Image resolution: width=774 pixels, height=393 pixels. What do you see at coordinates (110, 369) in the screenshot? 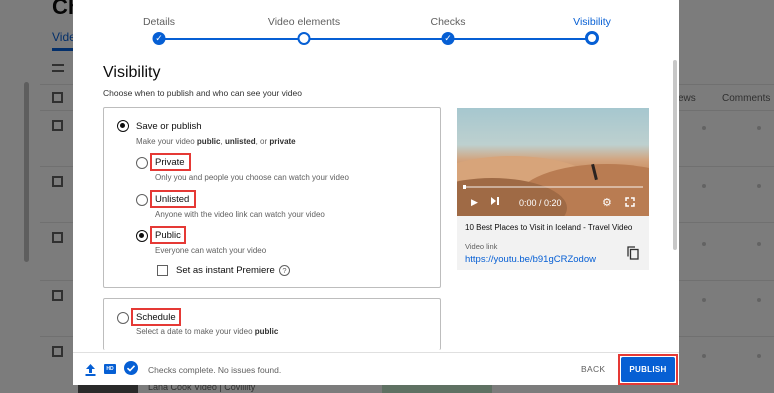
I see `hd-icon: HD` at bounding box center [110, 369].